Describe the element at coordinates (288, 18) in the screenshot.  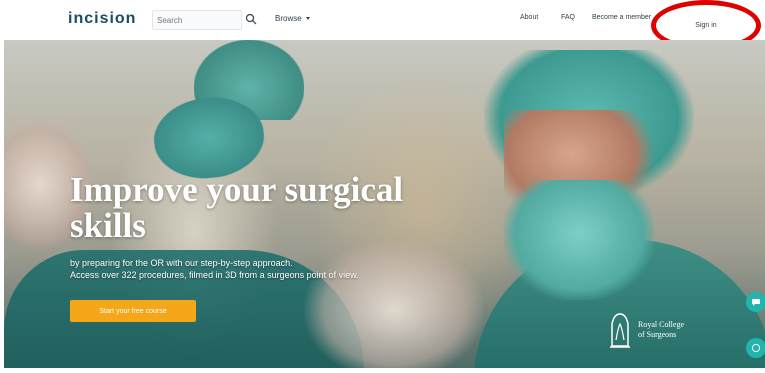
I see `browse-label: Browse` at that location.